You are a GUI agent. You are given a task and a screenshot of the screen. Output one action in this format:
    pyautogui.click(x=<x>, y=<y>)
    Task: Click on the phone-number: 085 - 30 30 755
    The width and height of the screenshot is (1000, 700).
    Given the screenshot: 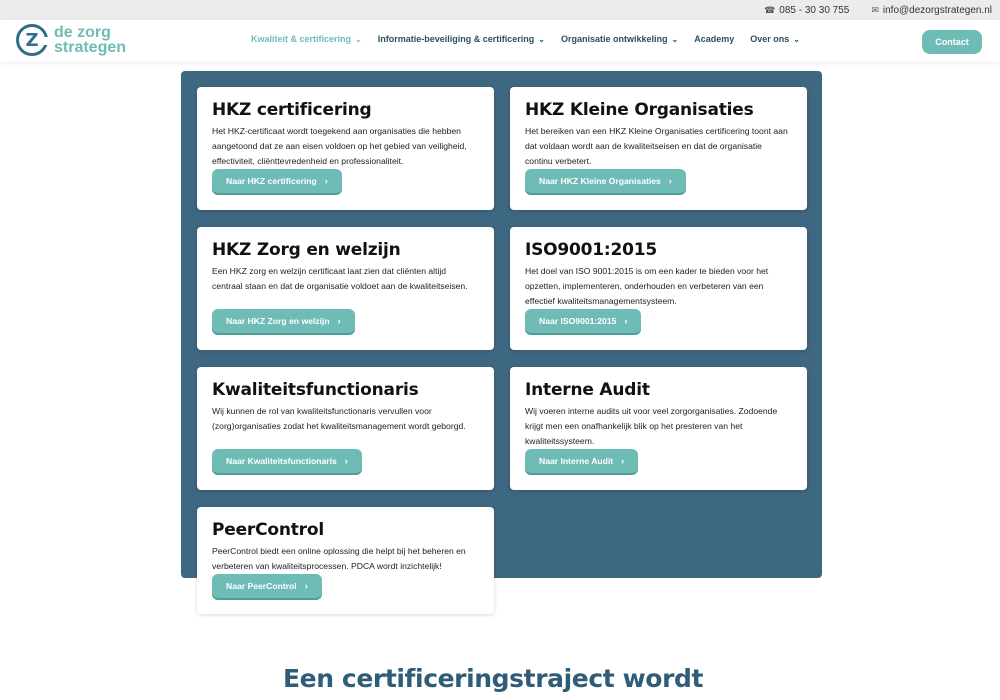 What is the action you would take?
    pyautogui.click(x=814, y=10)
    